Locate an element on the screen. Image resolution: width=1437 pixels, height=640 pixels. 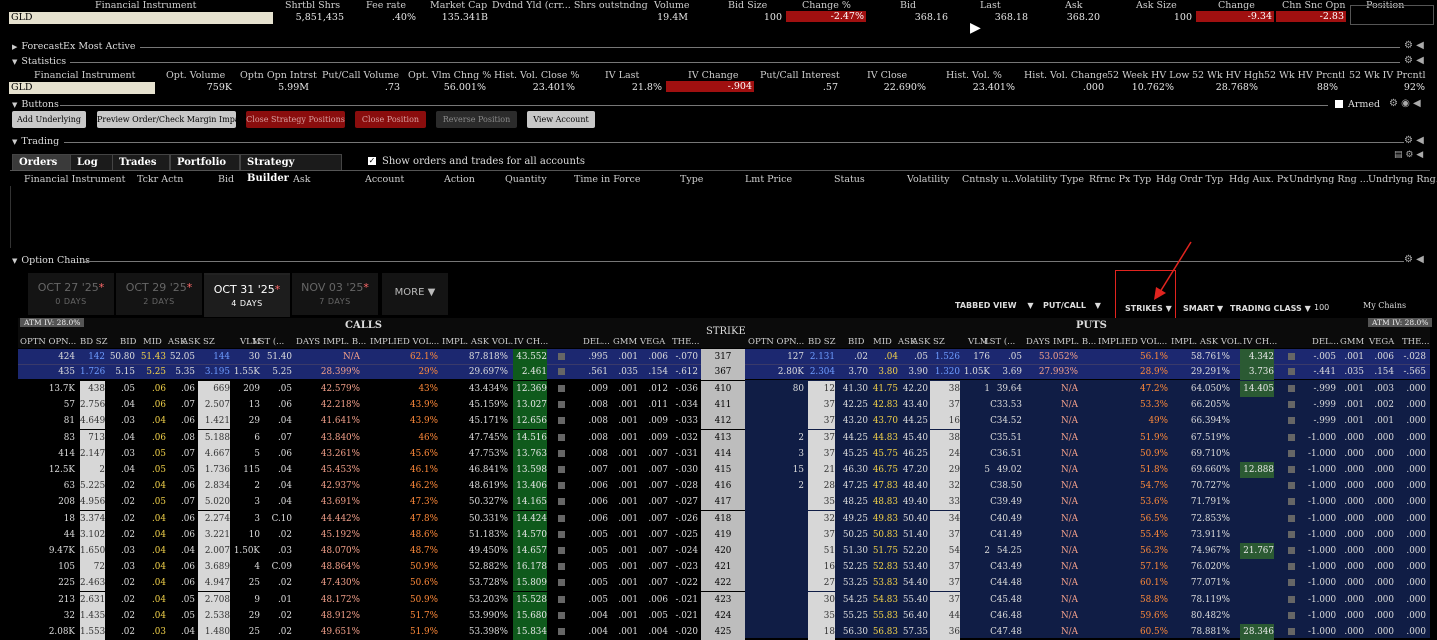
call-cell: 10 is located at coordinates (246, 535).